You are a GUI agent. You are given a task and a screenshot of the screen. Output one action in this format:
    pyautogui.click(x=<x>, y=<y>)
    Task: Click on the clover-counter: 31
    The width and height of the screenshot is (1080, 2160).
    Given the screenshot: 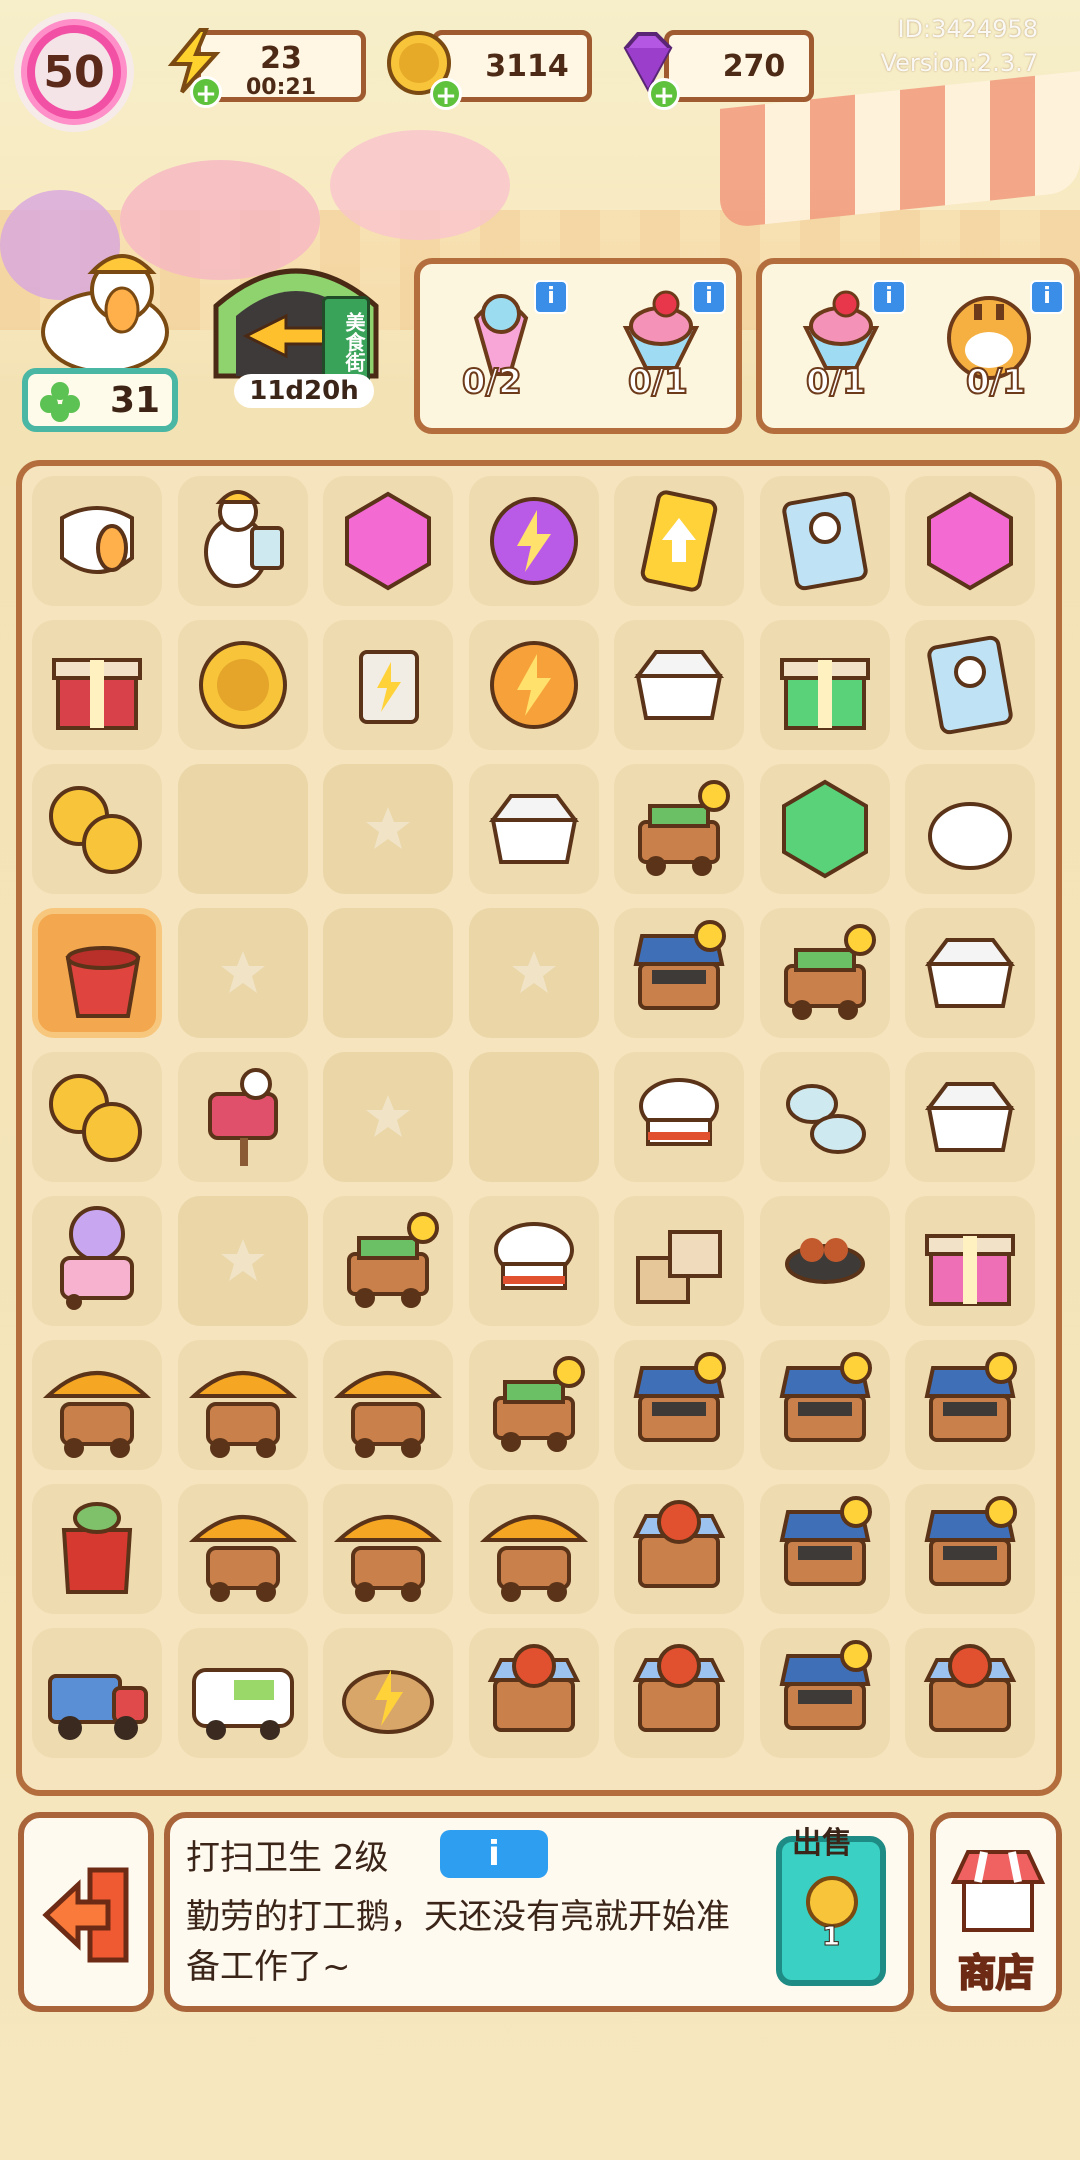 What is the action you would take?
    pyautogui.click(x=100, y=400)
    